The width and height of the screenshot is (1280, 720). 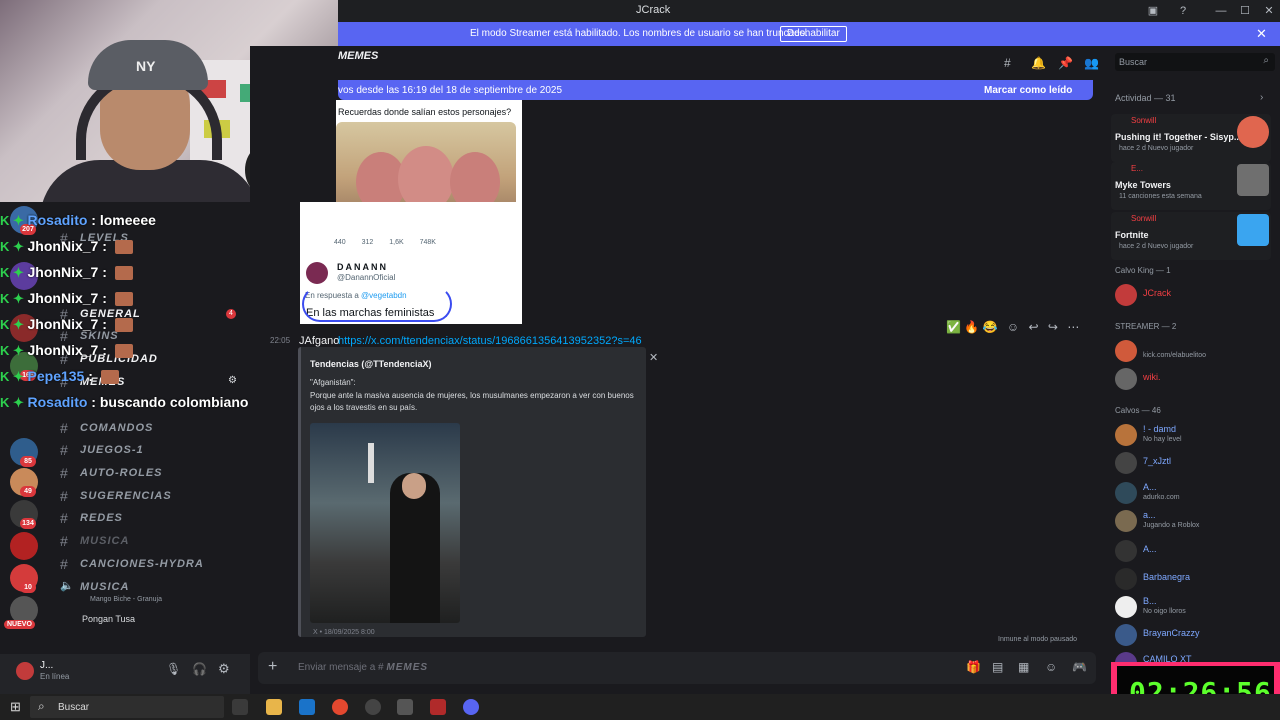 I want to click on channel-item-sugerencias: # SUGERENCIAS, so click(x=156, y=497).